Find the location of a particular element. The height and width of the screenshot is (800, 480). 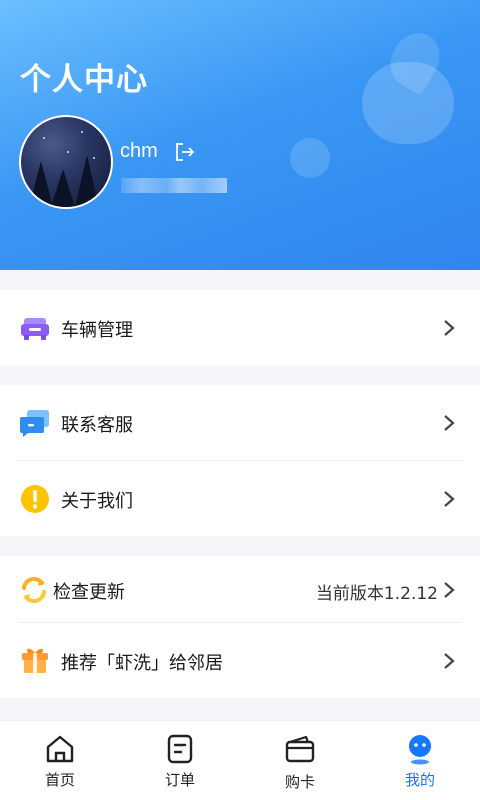

version-value: 当前版本1.2.12 is located at coordinates (376, 594).